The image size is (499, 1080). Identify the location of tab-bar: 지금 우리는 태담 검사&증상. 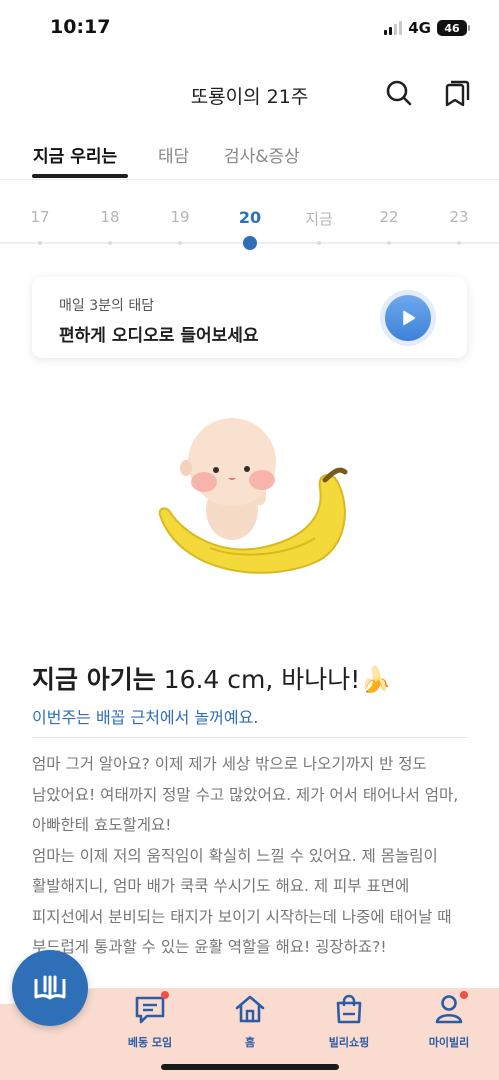
(249, 155).